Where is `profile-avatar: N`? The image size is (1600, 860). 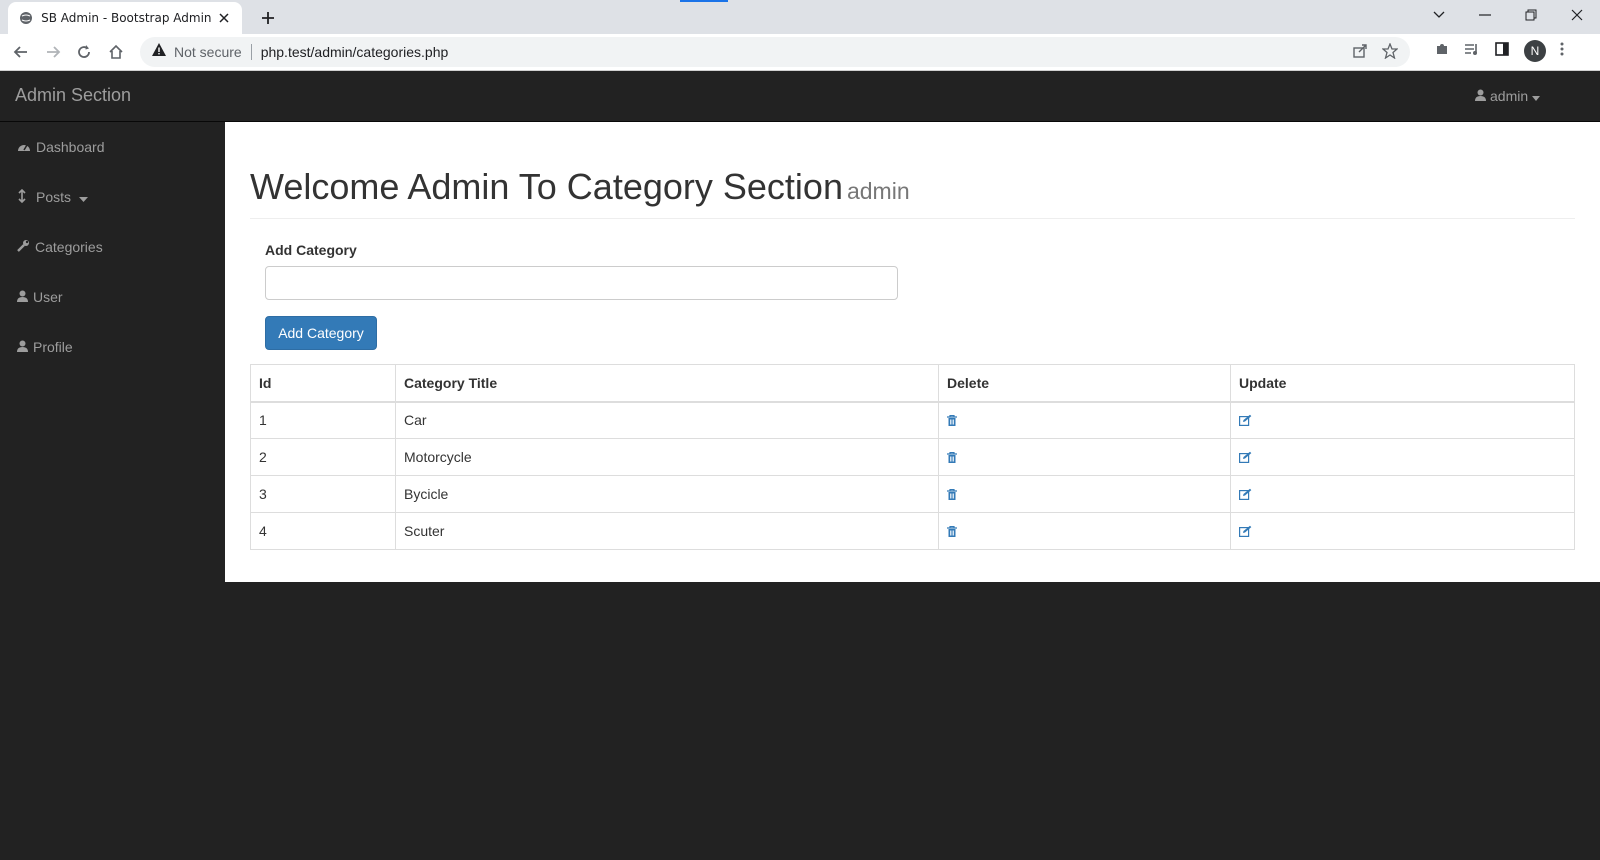
profile-avatar: N is located at coordinates (1535, 51).